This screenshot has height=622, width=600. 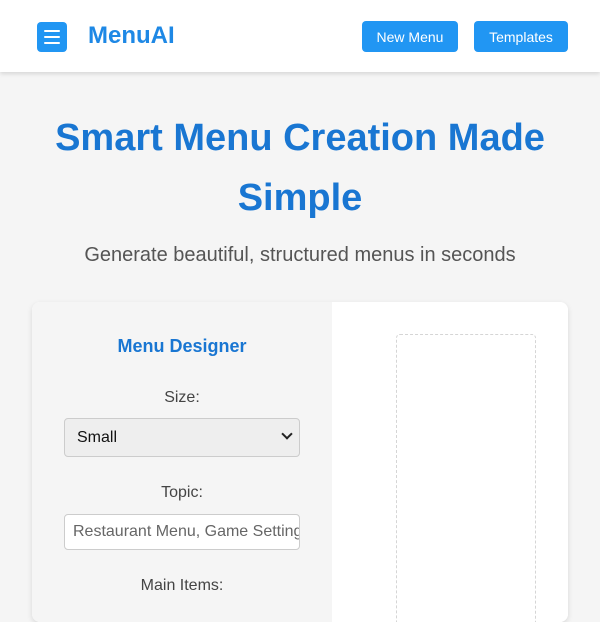 I want to click on size-label: Size:, so click(x=182, y=397).